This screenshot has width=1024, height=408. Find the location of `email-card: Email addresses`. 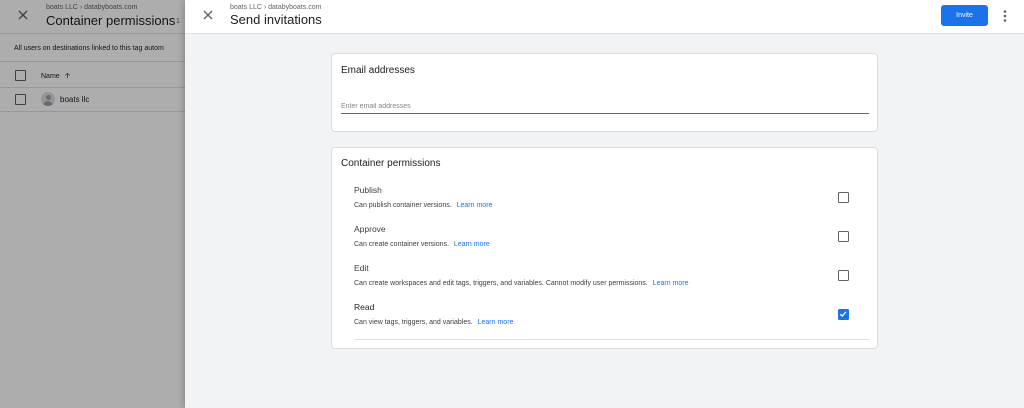

email-card: Email addresses is located at coordinates (604, 92).